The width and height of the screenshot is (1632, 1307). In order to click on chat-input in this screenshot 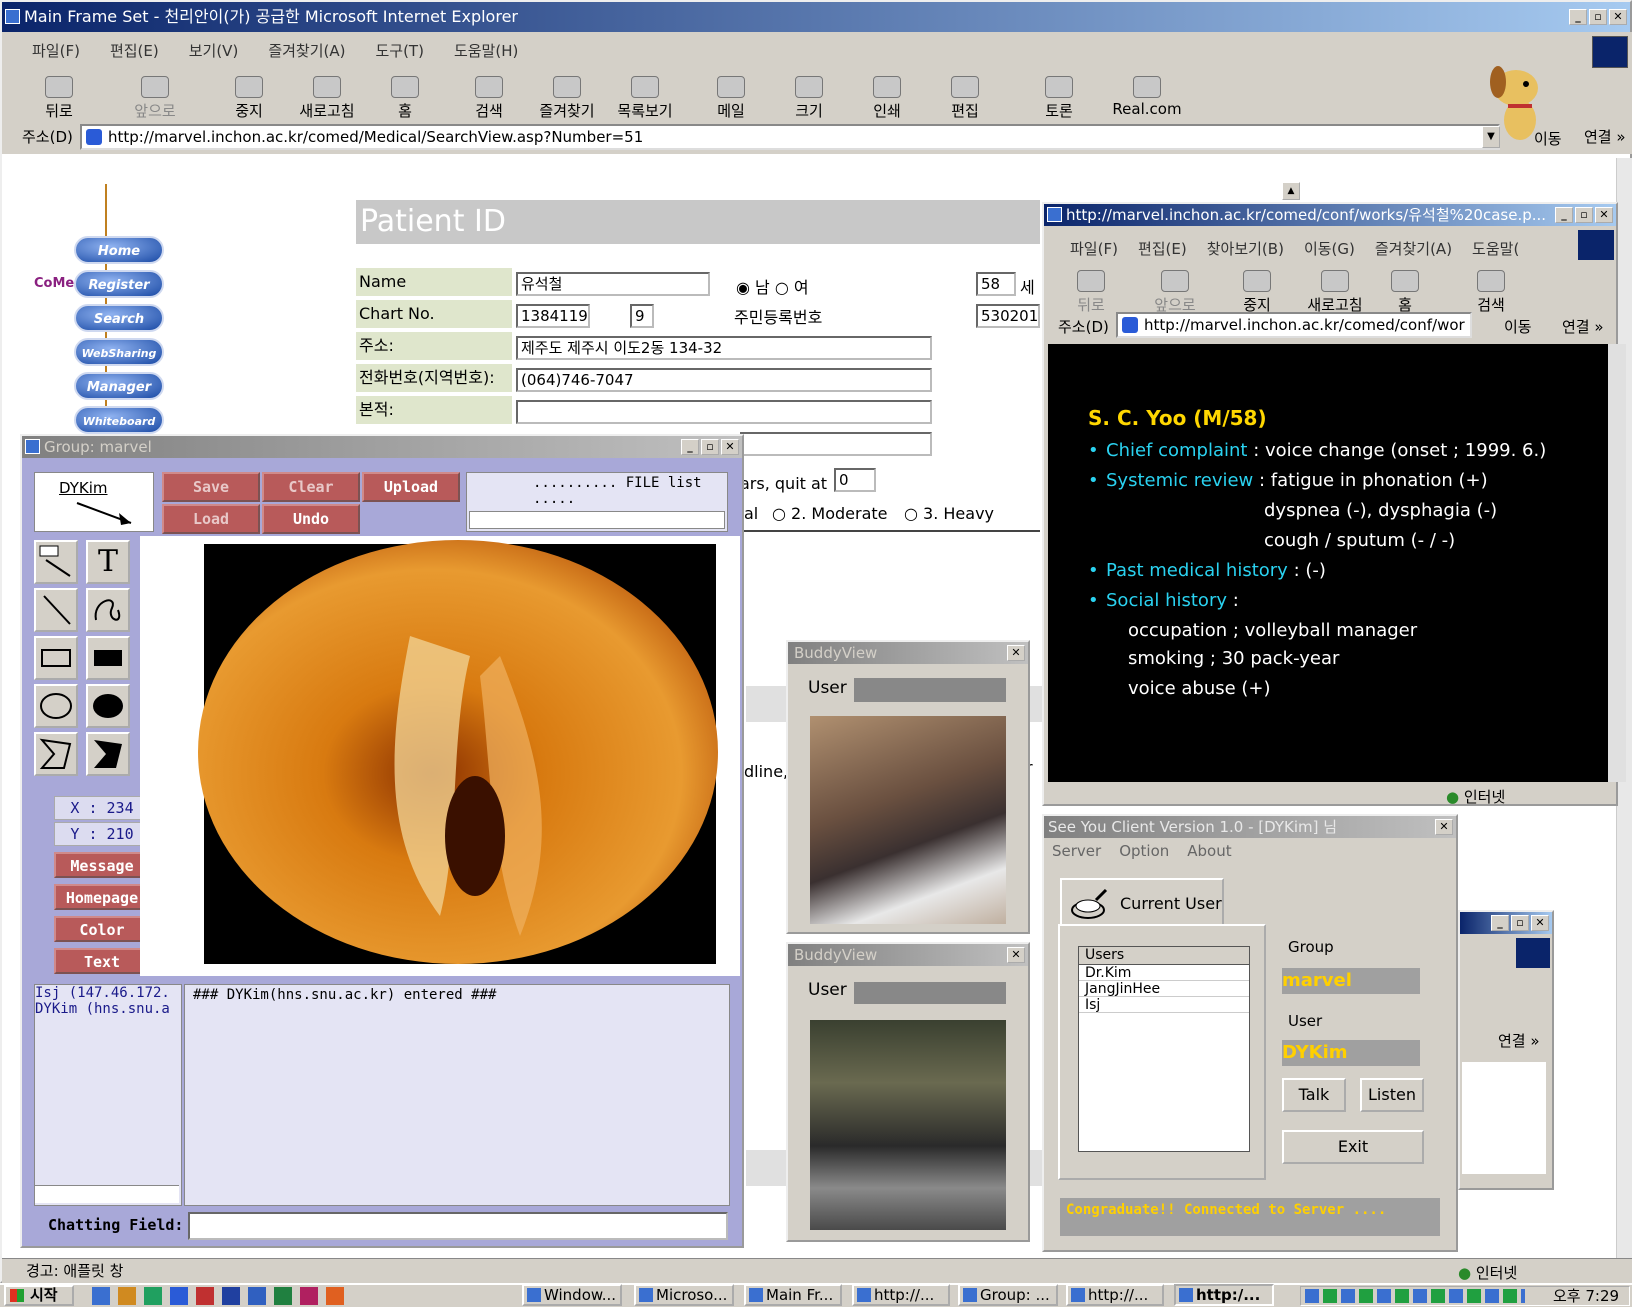, I will do `click(458, 1226)`.